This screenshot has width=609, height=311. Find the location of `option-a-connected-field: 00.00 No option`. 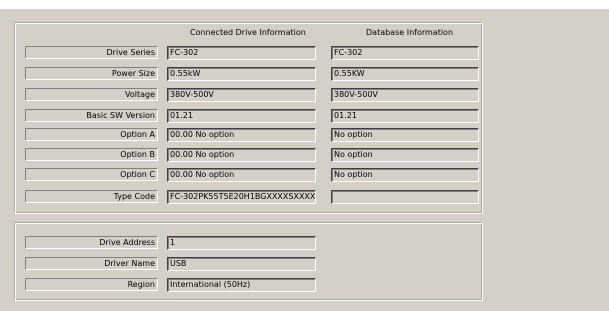

option-a-connected-field: 00.00 No option is located at coordinates (241, 135).